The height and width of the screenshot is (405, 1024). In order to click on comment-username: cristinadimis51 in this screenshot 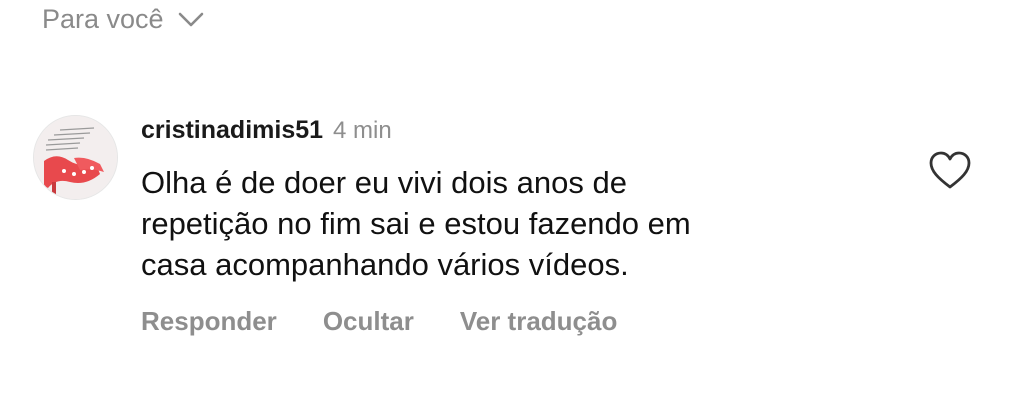, I will do `click(232, 130)`.